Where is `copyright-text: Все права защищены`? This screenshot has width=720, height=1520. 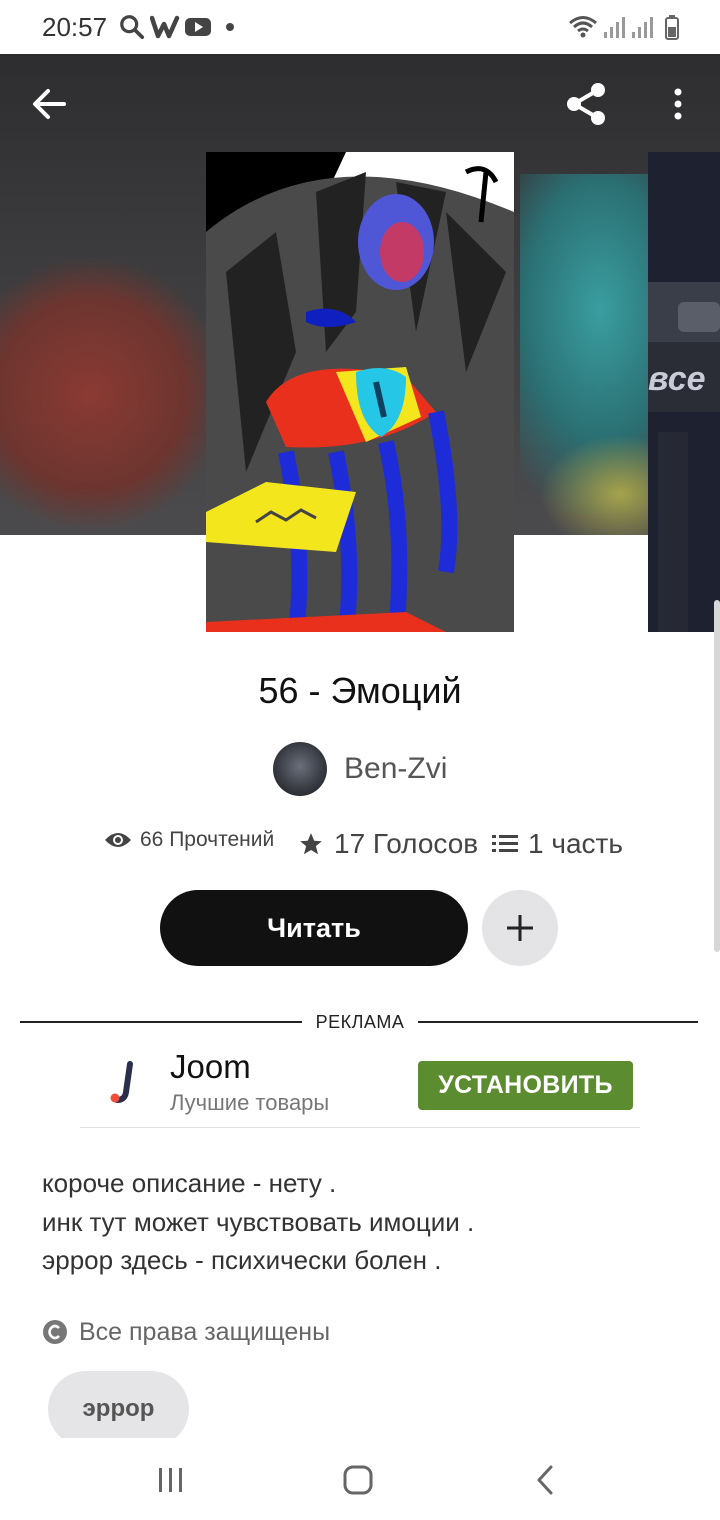
copyright-text: Все права защищены is located at coordinates (205, 1332).